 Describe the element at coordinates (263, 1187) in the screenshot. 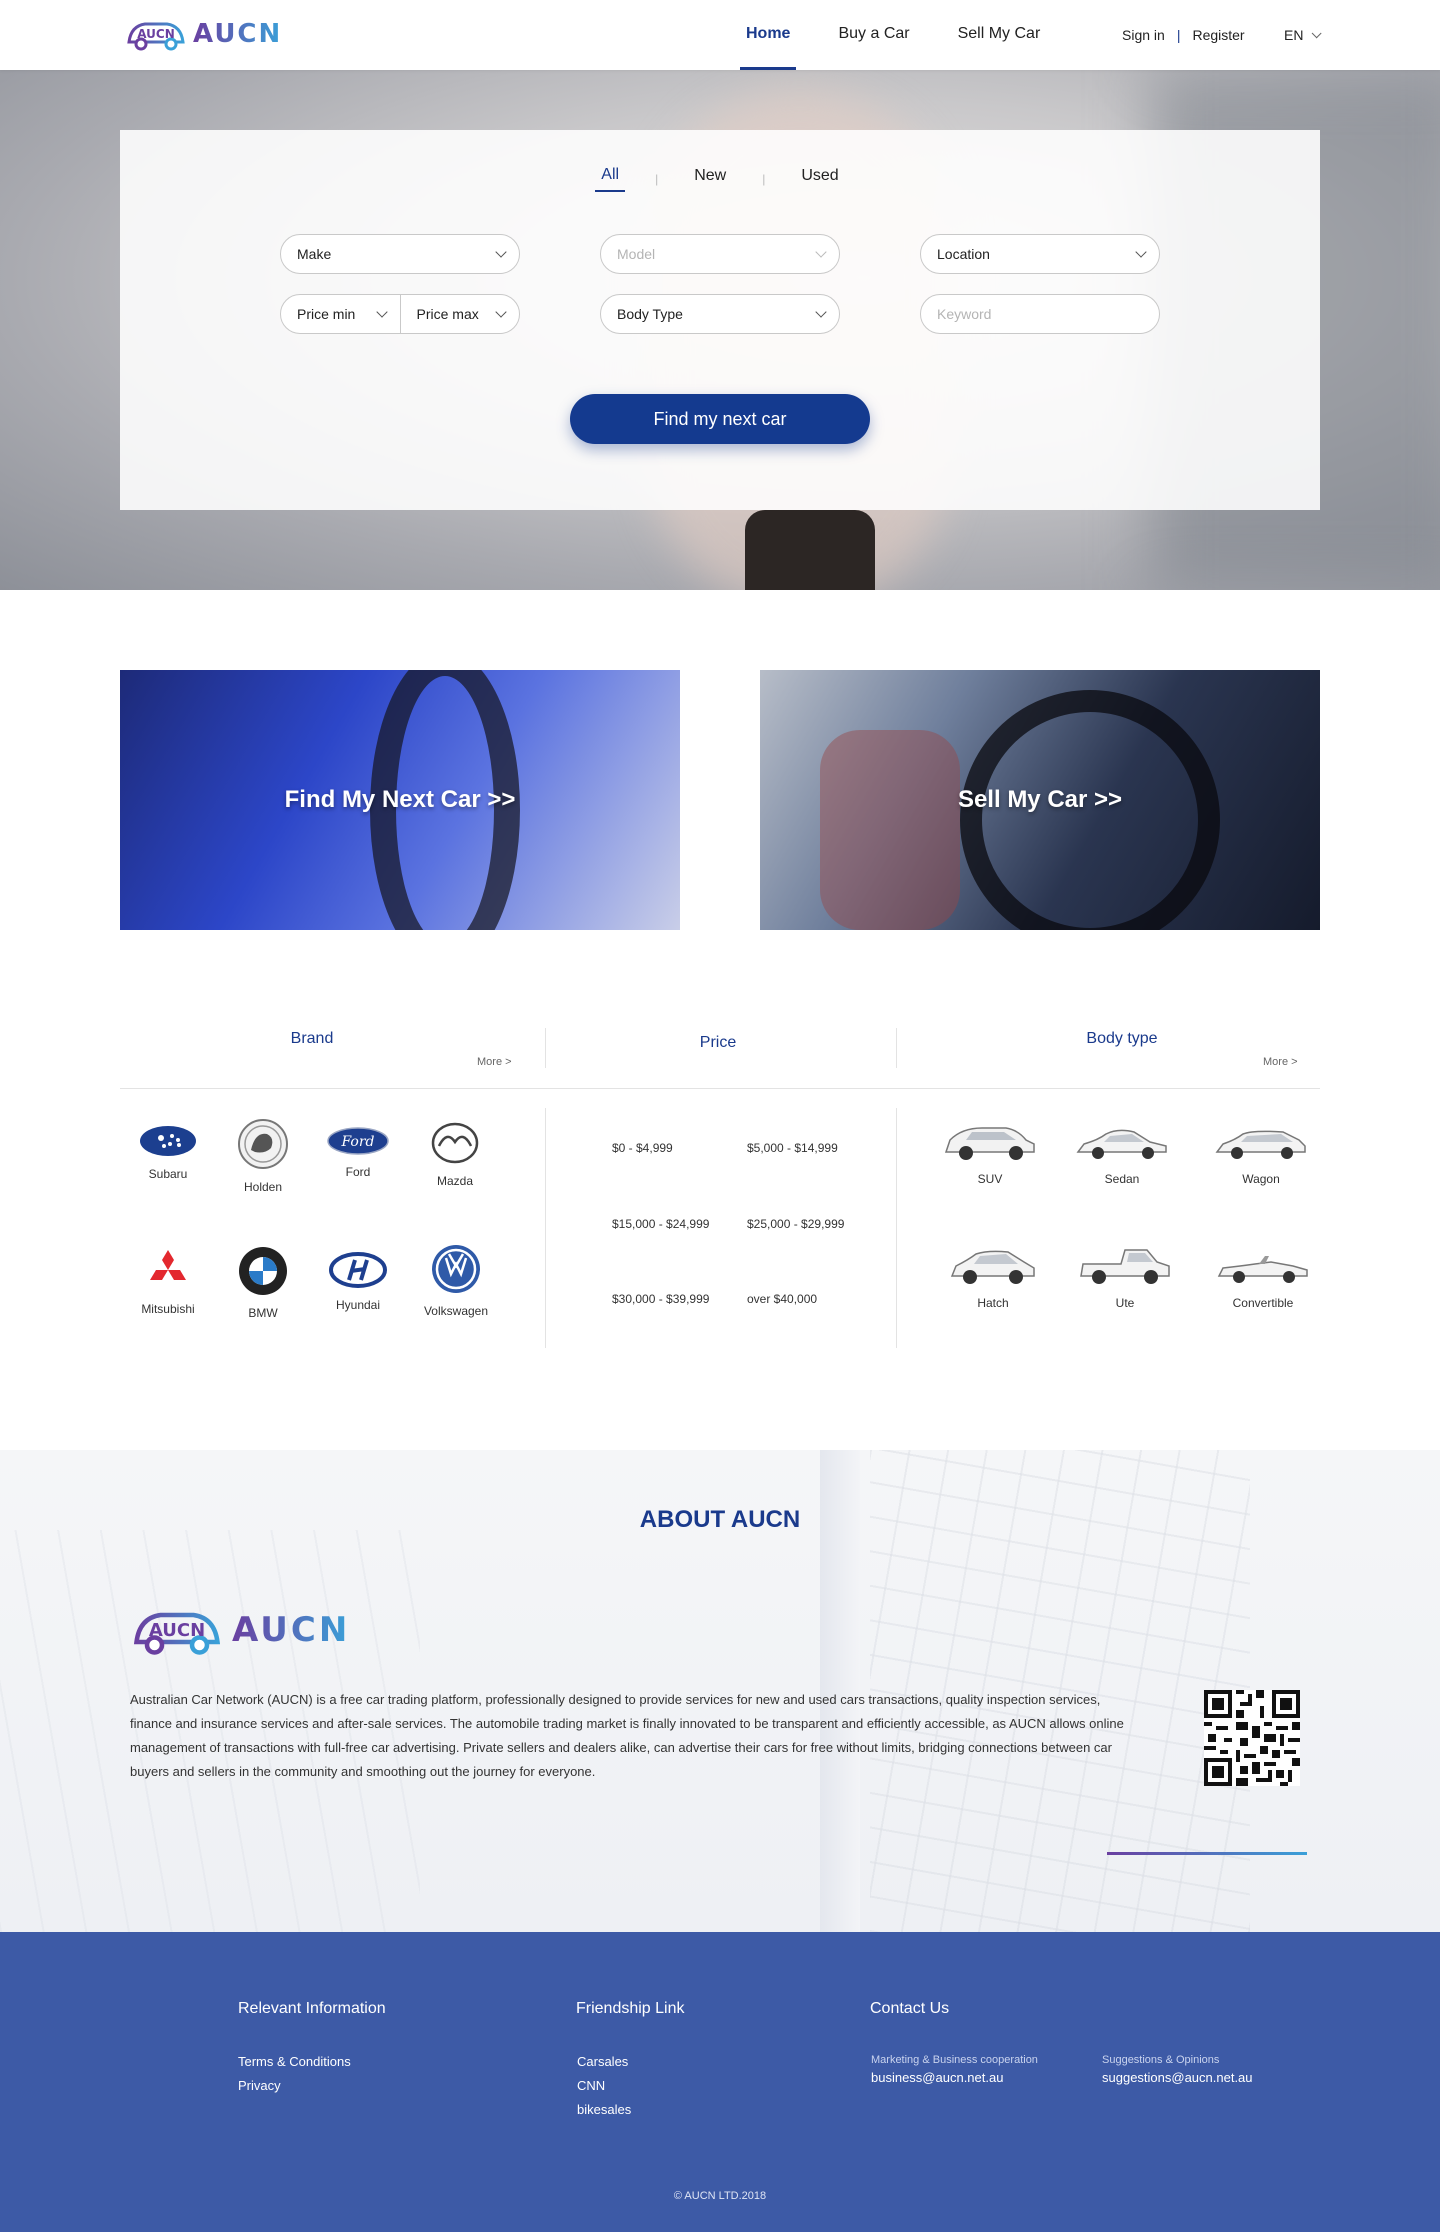

I see `brand-label: Holden` at that location.